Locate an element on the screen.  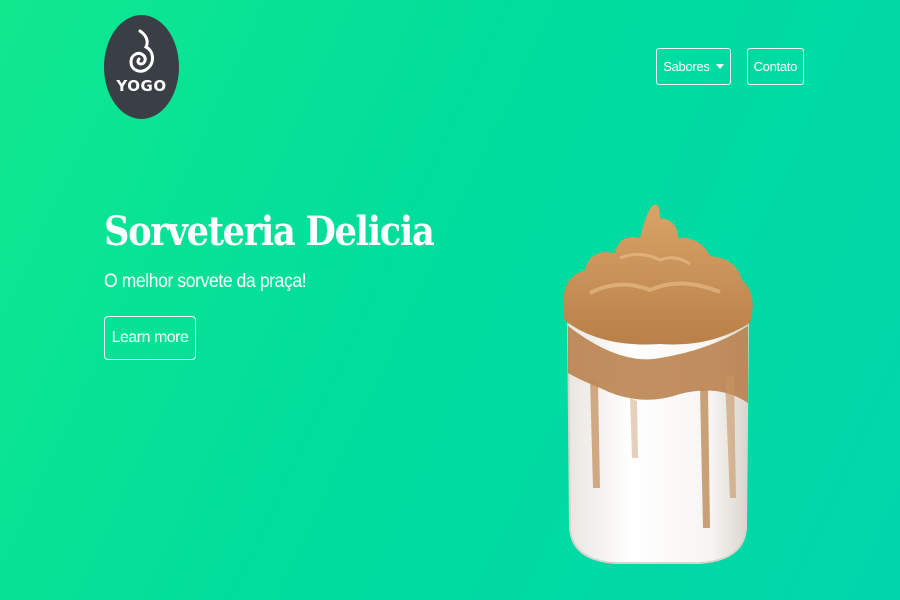
logo-text: YOGO is located at coordinates (141, 86).